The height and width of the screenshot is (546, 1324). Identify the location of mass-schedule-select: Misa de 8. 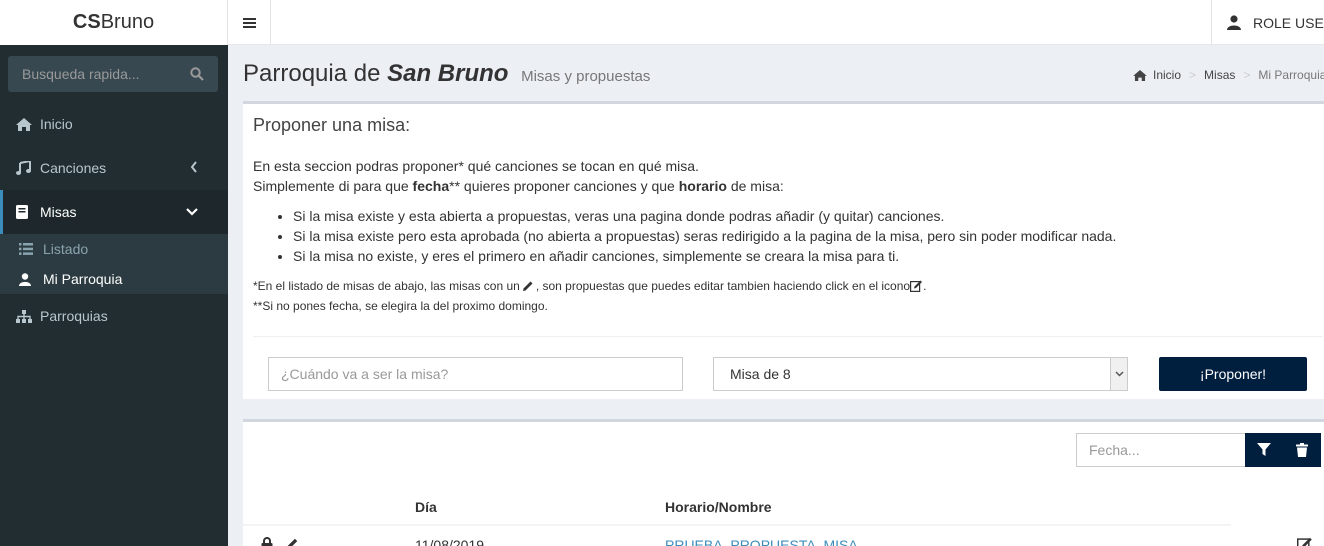
(920, 374).